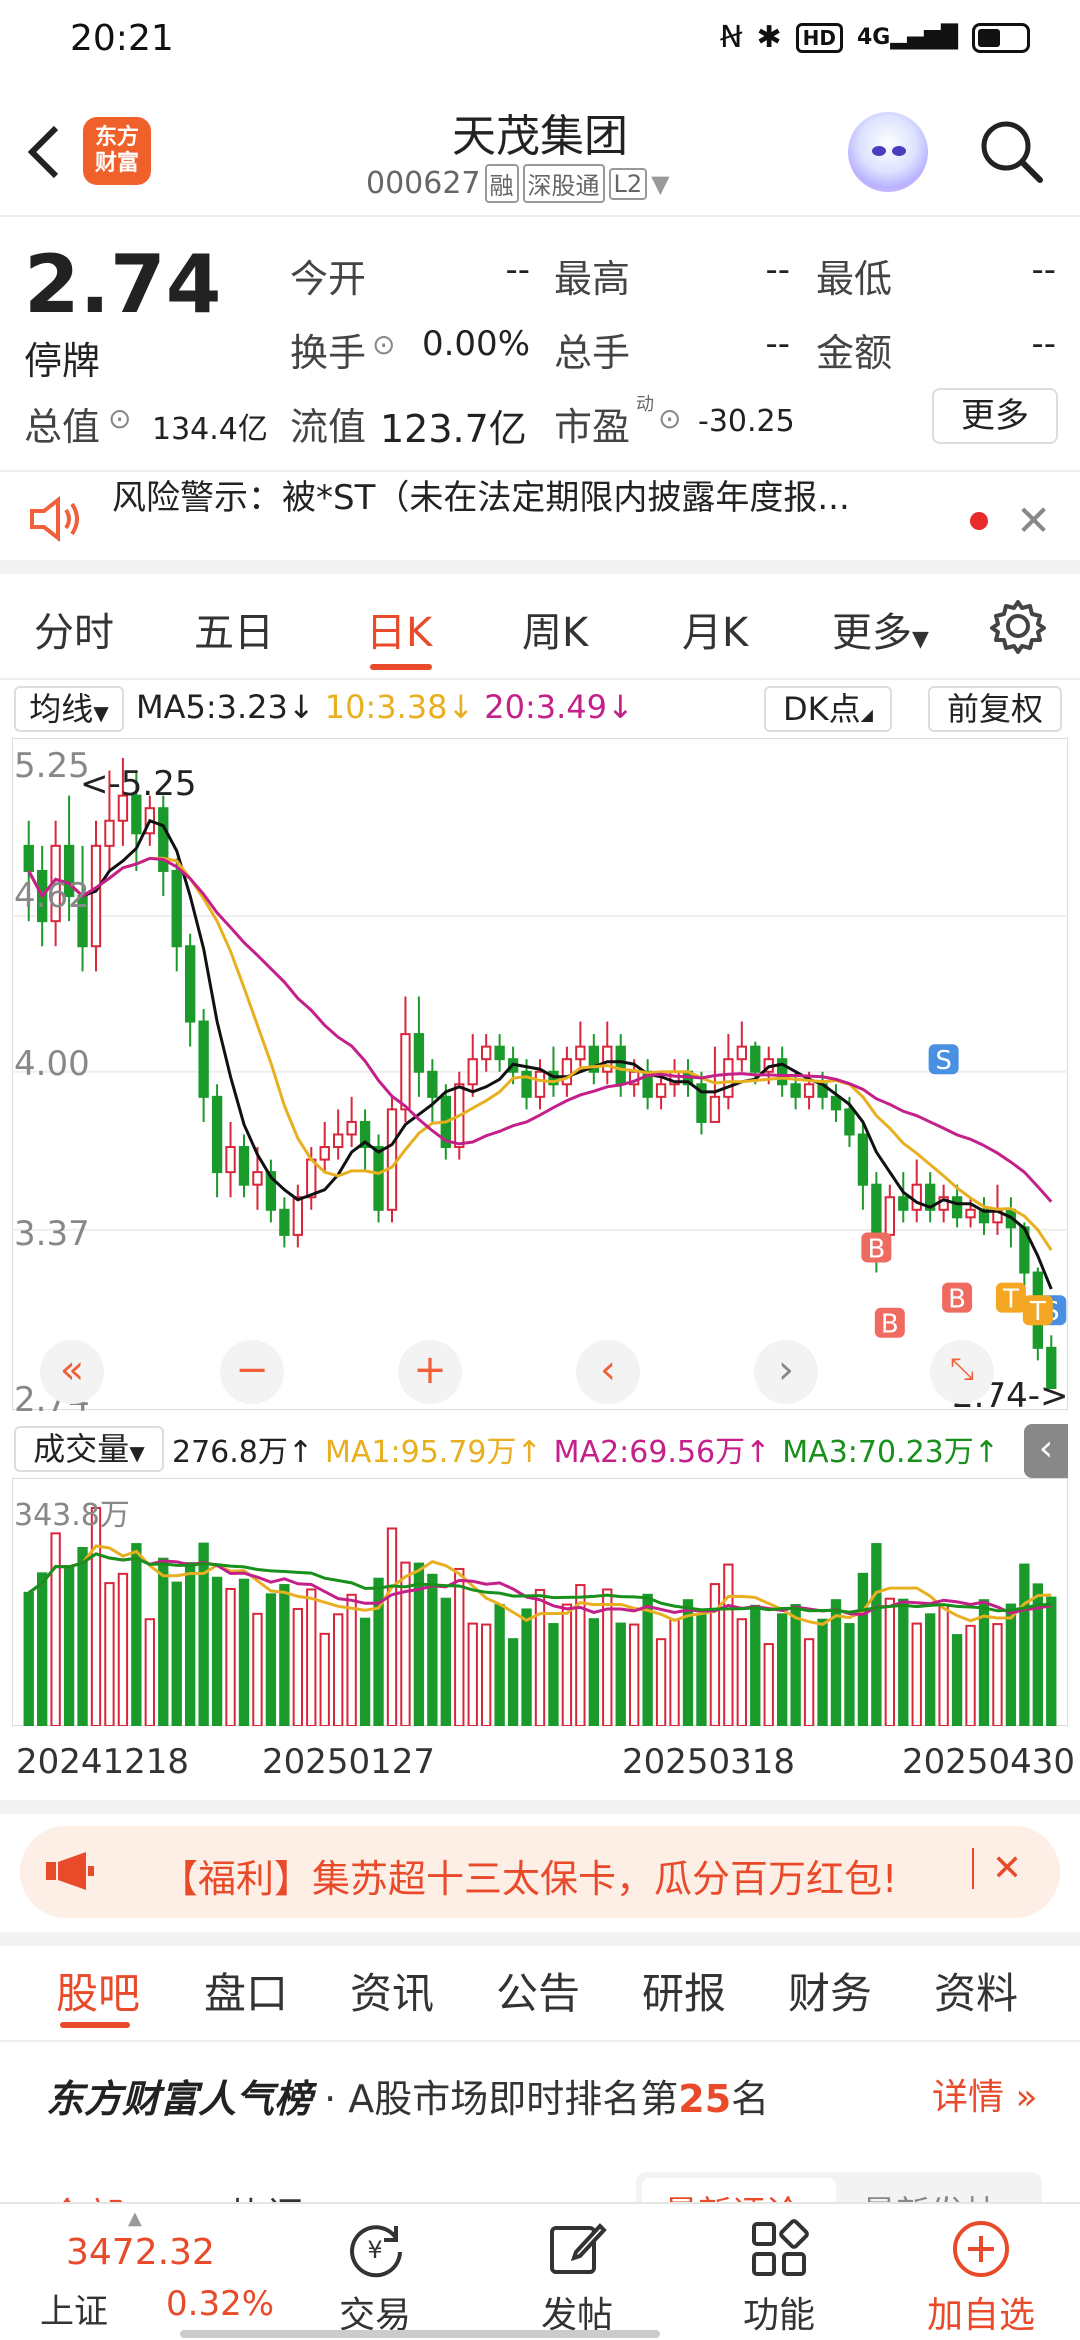 The width and height of the screenshot is (1080, 2340). Describe the element at coordinates (86, 2194) in the screenshot. I see `filter-all: 全部` at that location.